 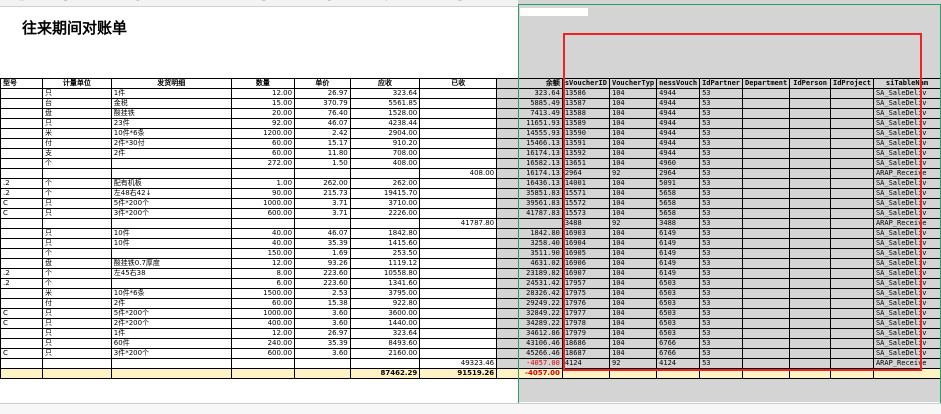 I want to click on header-project-id: IdProject, so click(x=852, y=83).